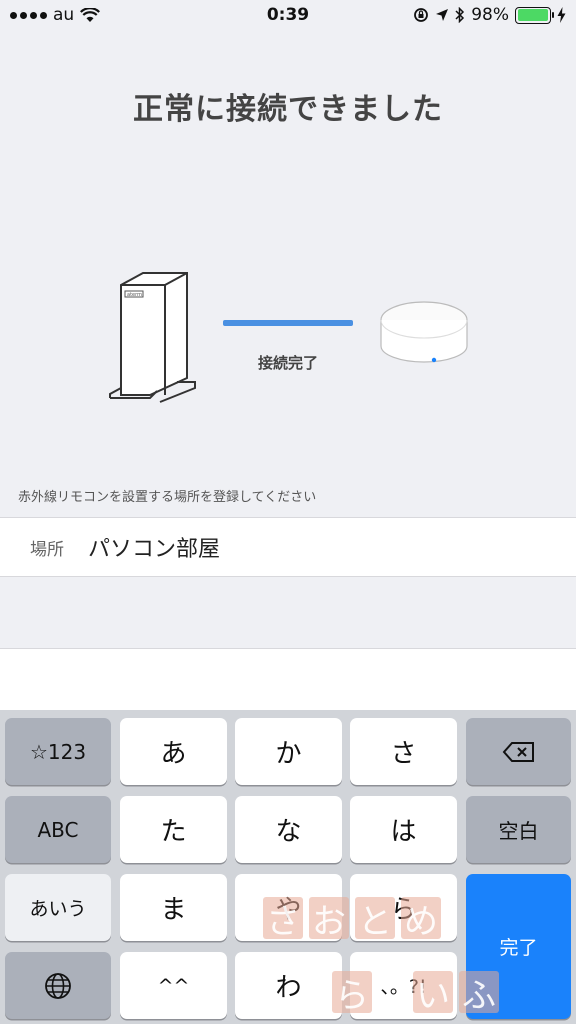  What do you see at coordinates (167, 497) in the screenshot?
I see `instruction-text: 赤外線リモコンを設置する場所を登録してください` at bounding box center [167, 497].